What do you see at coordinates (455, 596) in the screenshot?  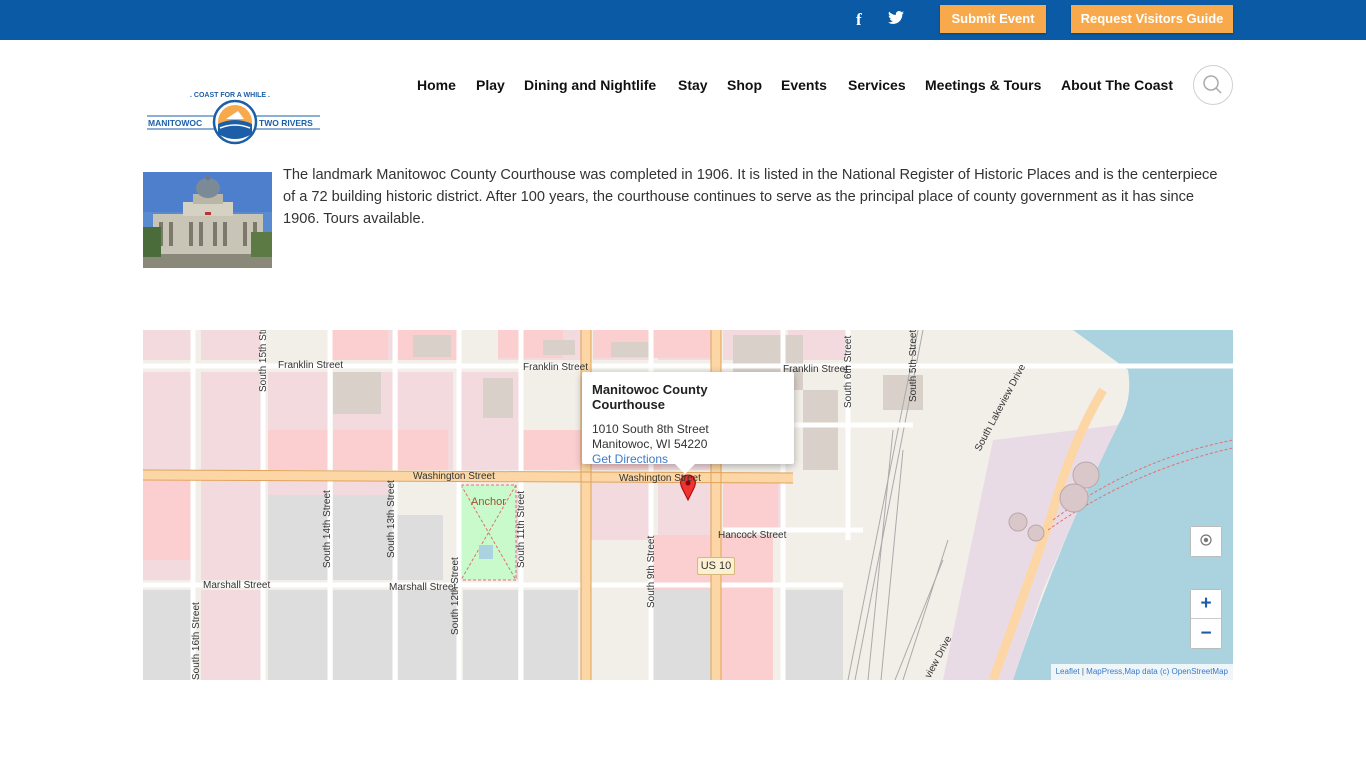 I see `street-label: South 12th Street` at bounding box center [455, 596].